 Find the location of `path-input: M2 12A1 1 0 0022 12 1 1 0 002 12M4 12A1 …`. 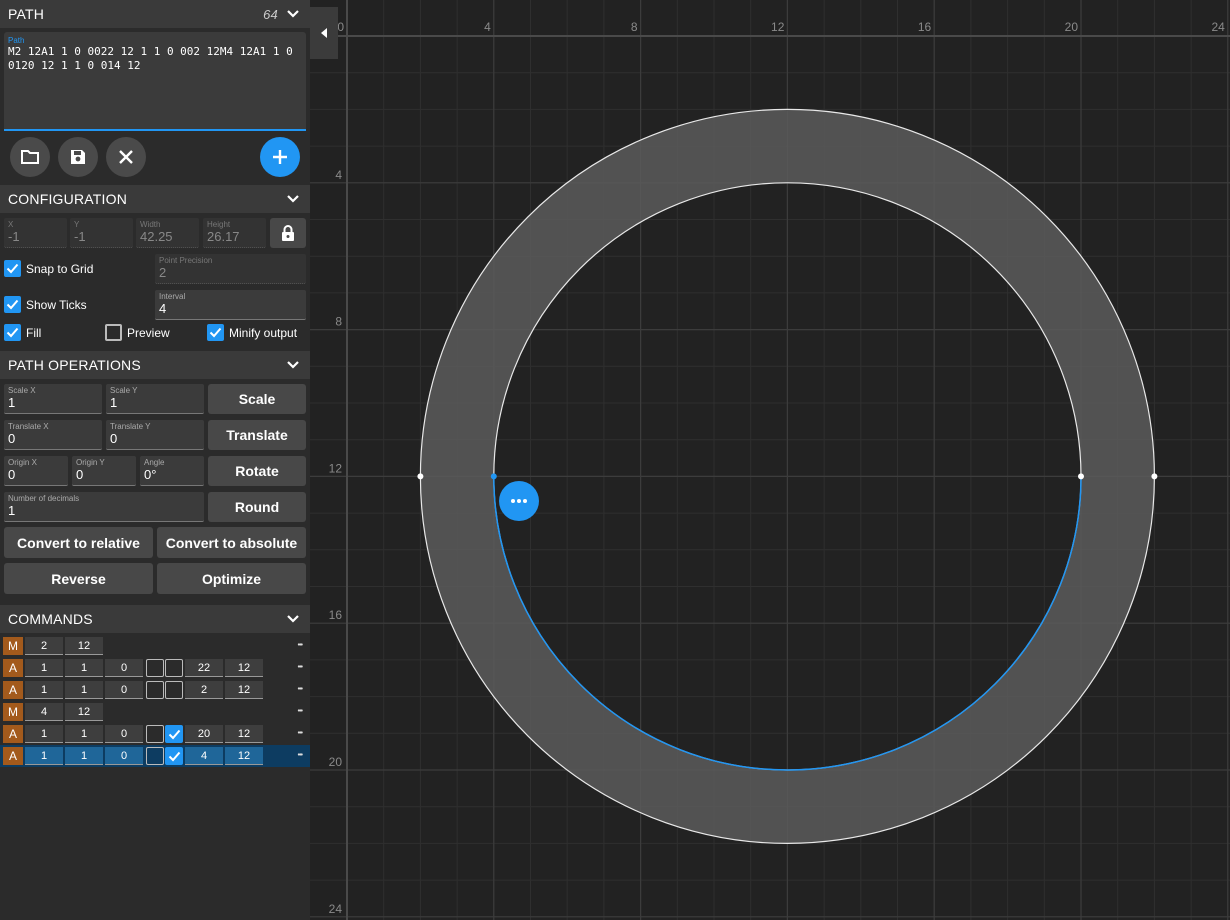

path-input: M2 12A1 1 0 0022 12 1 1 0 002 12M4 12A1 … is located at coordinates (155, 84).